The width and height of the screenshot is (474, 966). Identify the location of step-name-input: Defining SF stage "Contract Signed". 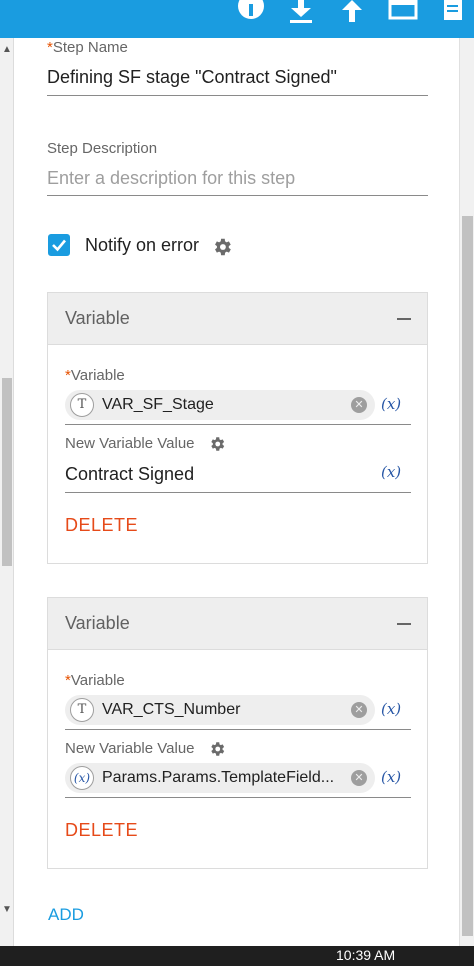
(192, 77).